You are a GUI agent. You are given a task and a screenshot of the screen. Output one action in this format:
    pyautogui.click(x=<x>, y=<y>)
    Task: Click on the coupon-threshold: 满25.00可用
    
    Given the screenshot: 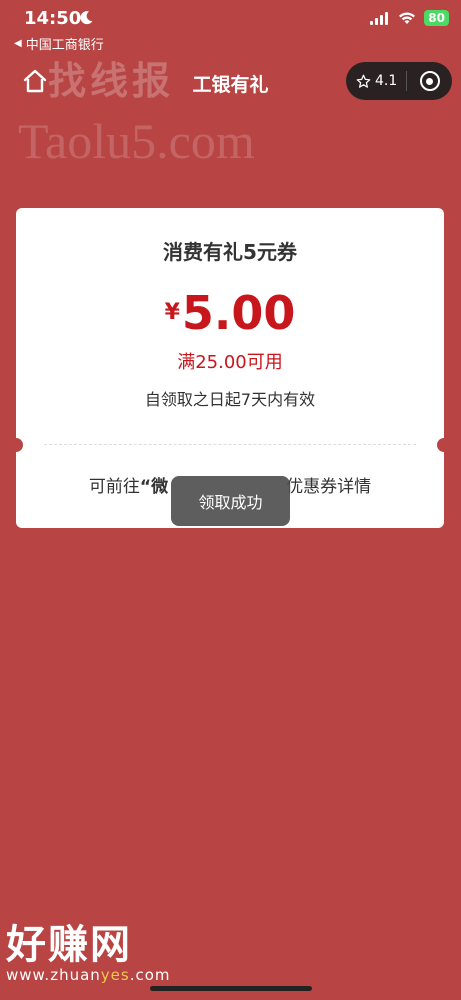 What is the action you would take?
    pyautogui.click(x=230, y=362)
    